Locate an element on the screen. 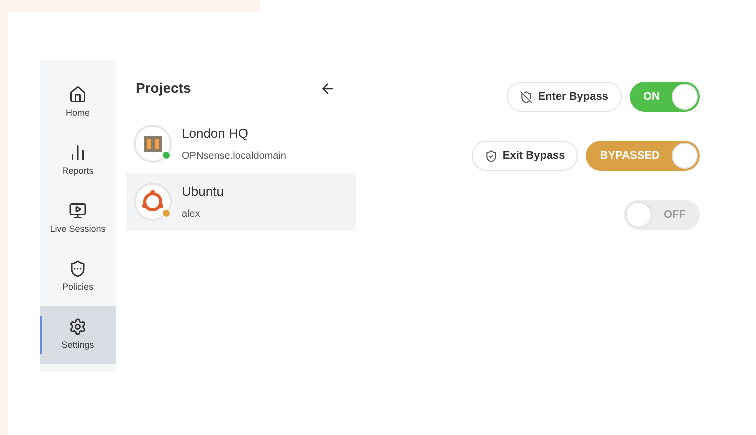 The height and width of the screenshot is (435, 756). home-icon is located at coordinates (78, 95).